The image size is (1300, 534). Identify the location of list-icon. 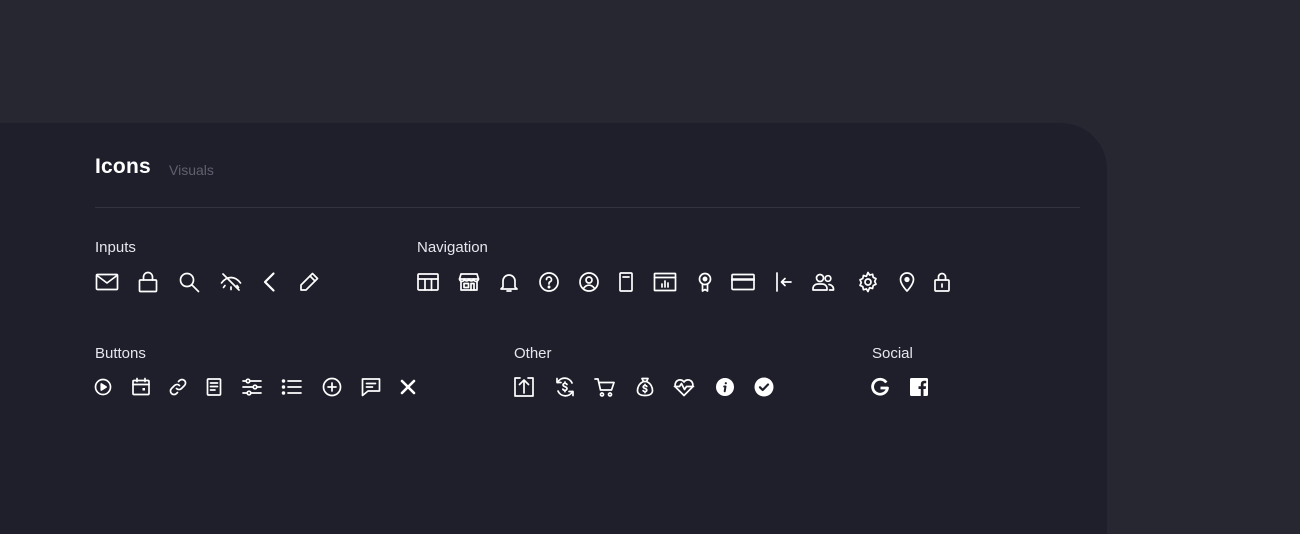
(292, 387).